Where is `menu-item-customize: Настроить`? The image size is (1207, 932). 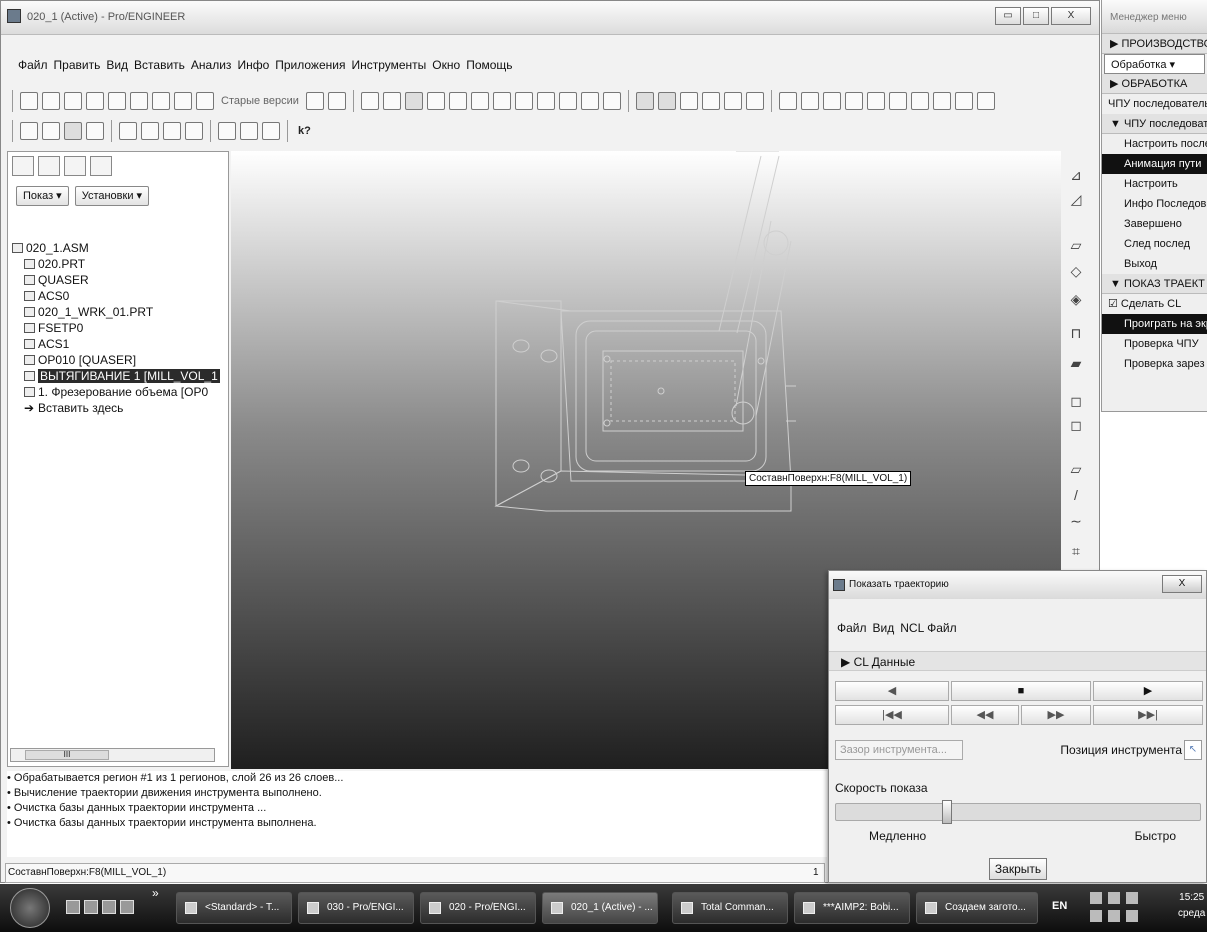
menu-item-customize: Настроить is located at coordinates (1154, 184).